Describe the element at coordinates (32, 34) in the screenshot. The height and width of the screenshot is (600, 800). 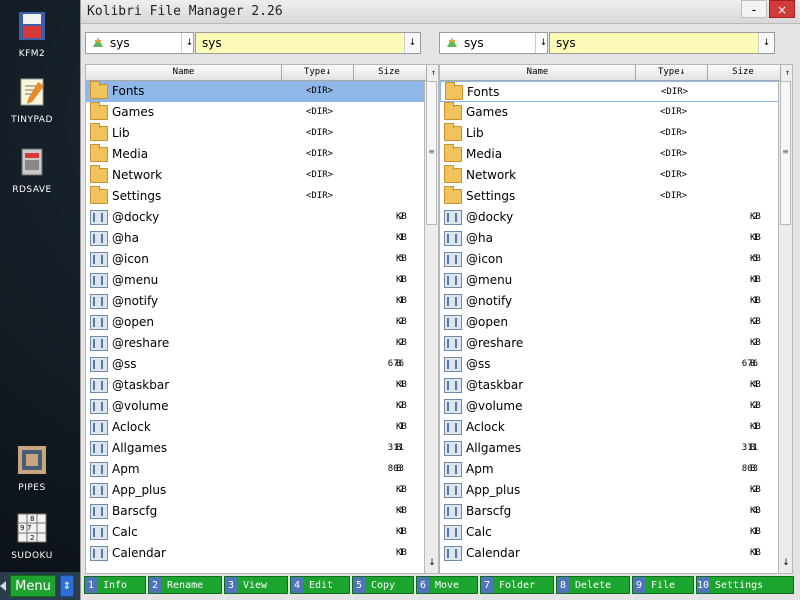
I see `desktop-icon-kfm2: KFM2` at that location.